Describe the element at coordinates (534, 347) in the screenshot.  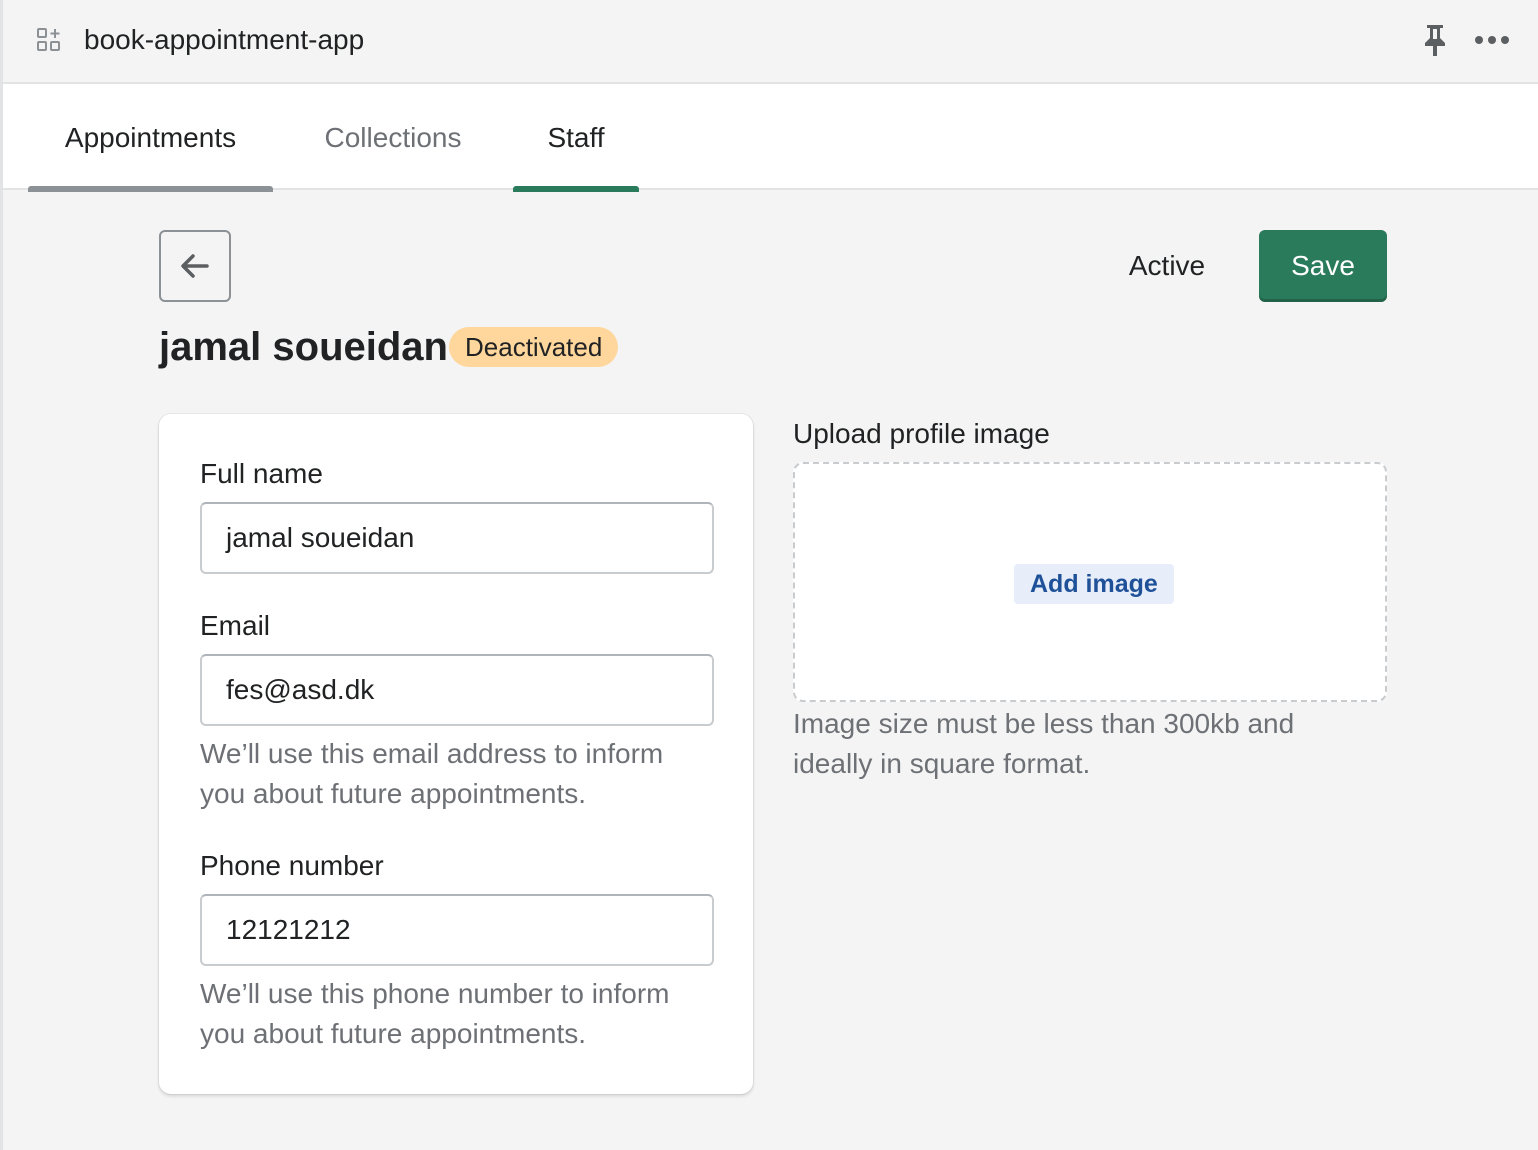
I see `status-badge: Deactivated` at that location.